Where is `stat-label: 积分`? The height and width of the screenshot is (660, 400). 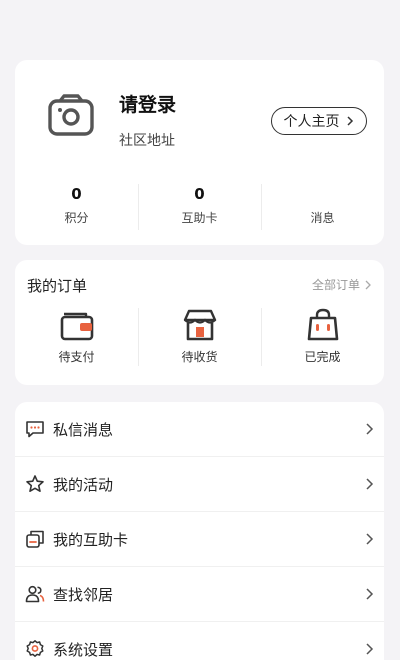 stat-label: 积分 is located at coordinates (76, 218).